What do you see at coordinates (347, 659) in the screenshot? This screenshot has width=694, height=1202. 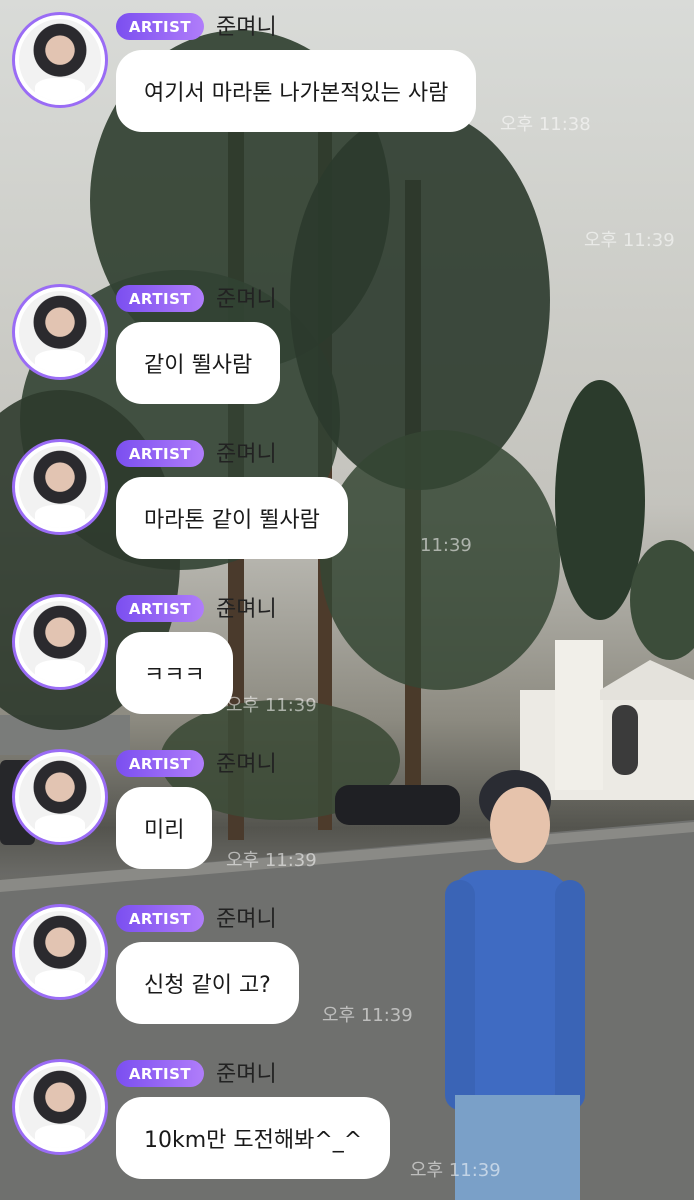 I see `chat-message: ARTIST 준며니 ㅋㅋㅋ 오후 11:39` at bounding box center [347, 659].